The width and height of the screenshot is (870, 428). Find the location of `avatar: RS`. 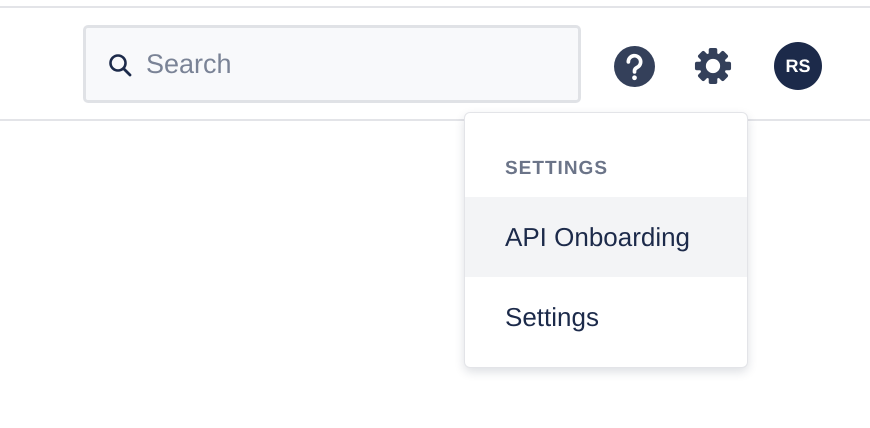

avatar: RS is located at coordinates (798, 66).